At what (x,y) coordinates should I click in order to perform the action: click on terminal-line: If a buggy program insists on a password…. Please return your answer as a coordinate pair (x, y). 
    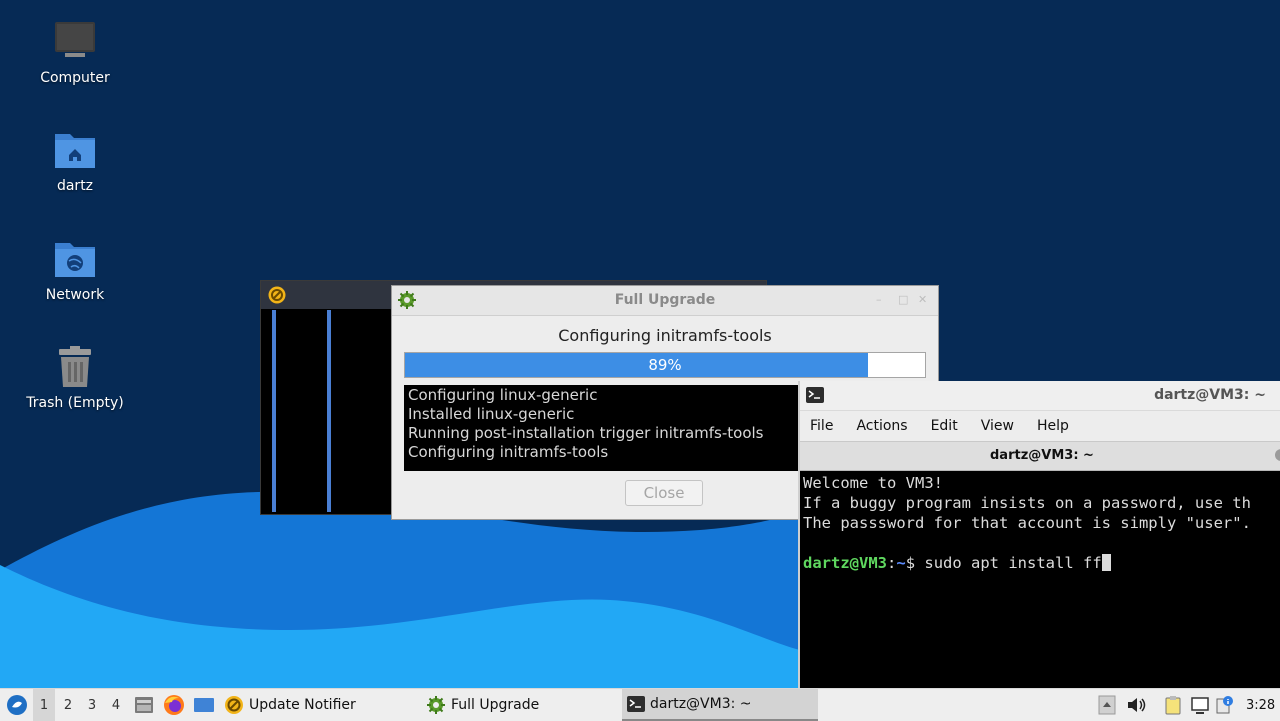
    Looking at the image, I should click on (1027, 503).